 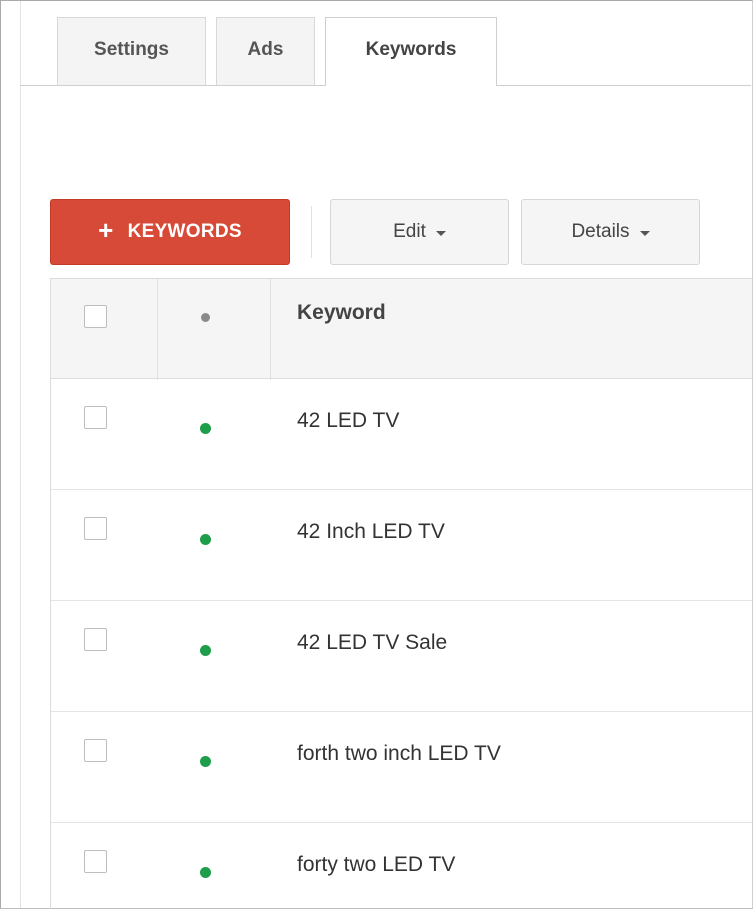 What do you see at coordinates (205, 317) in the screenshot?
I see `status-column-icon` at bounding box center [205, 317].